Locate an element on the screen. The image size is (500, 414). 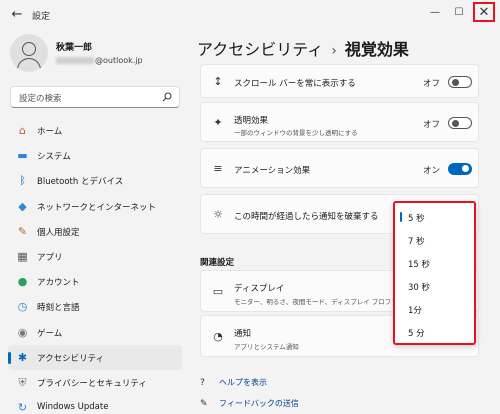
dropdown-option: 7 秒 is located at coordinates (434, 240).